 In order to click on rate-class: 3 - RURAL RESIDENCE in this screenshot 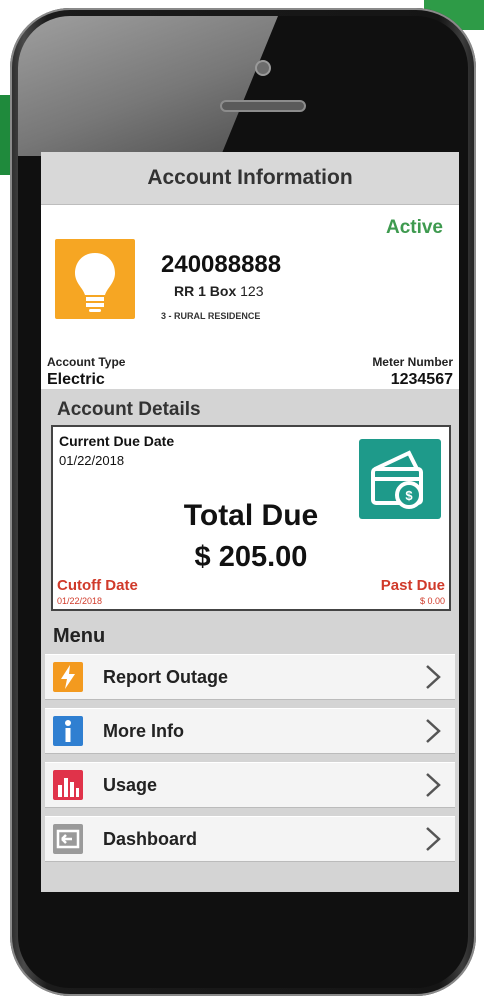, I will do `click(211, 316)`.